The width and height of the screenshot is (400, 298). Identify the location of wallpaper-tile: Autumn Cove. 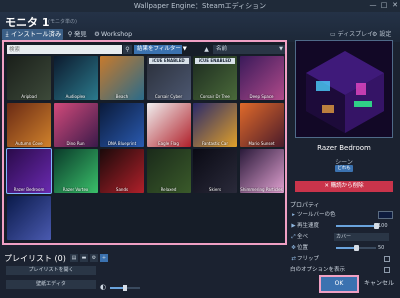
(29, 124).